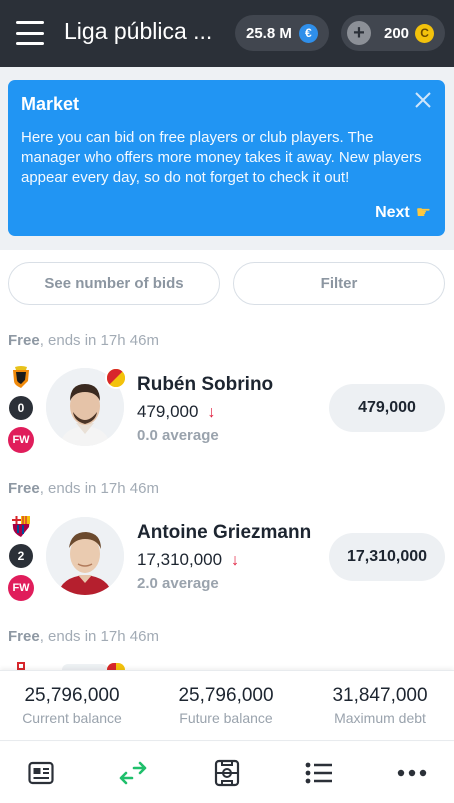 This screenshot has height=803, width=454. I want to click on standings-list-icon, so click(319, 773).